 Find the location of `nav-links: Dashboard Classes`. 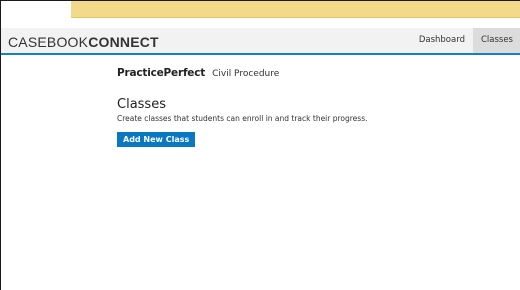

nav-links: Dashboard Classes is located at coordinates (465, 40).